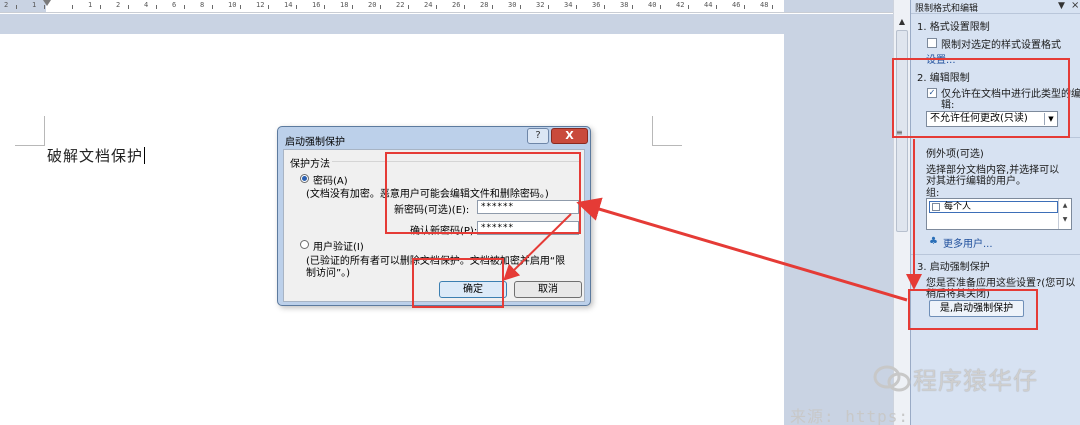 Image resolution: width=1080 pixels, height=425 pixels. What do you see at coordinates (708, 5) in the screenshot?
I see `ruler-number: 44` at bounding box center [708, 5].